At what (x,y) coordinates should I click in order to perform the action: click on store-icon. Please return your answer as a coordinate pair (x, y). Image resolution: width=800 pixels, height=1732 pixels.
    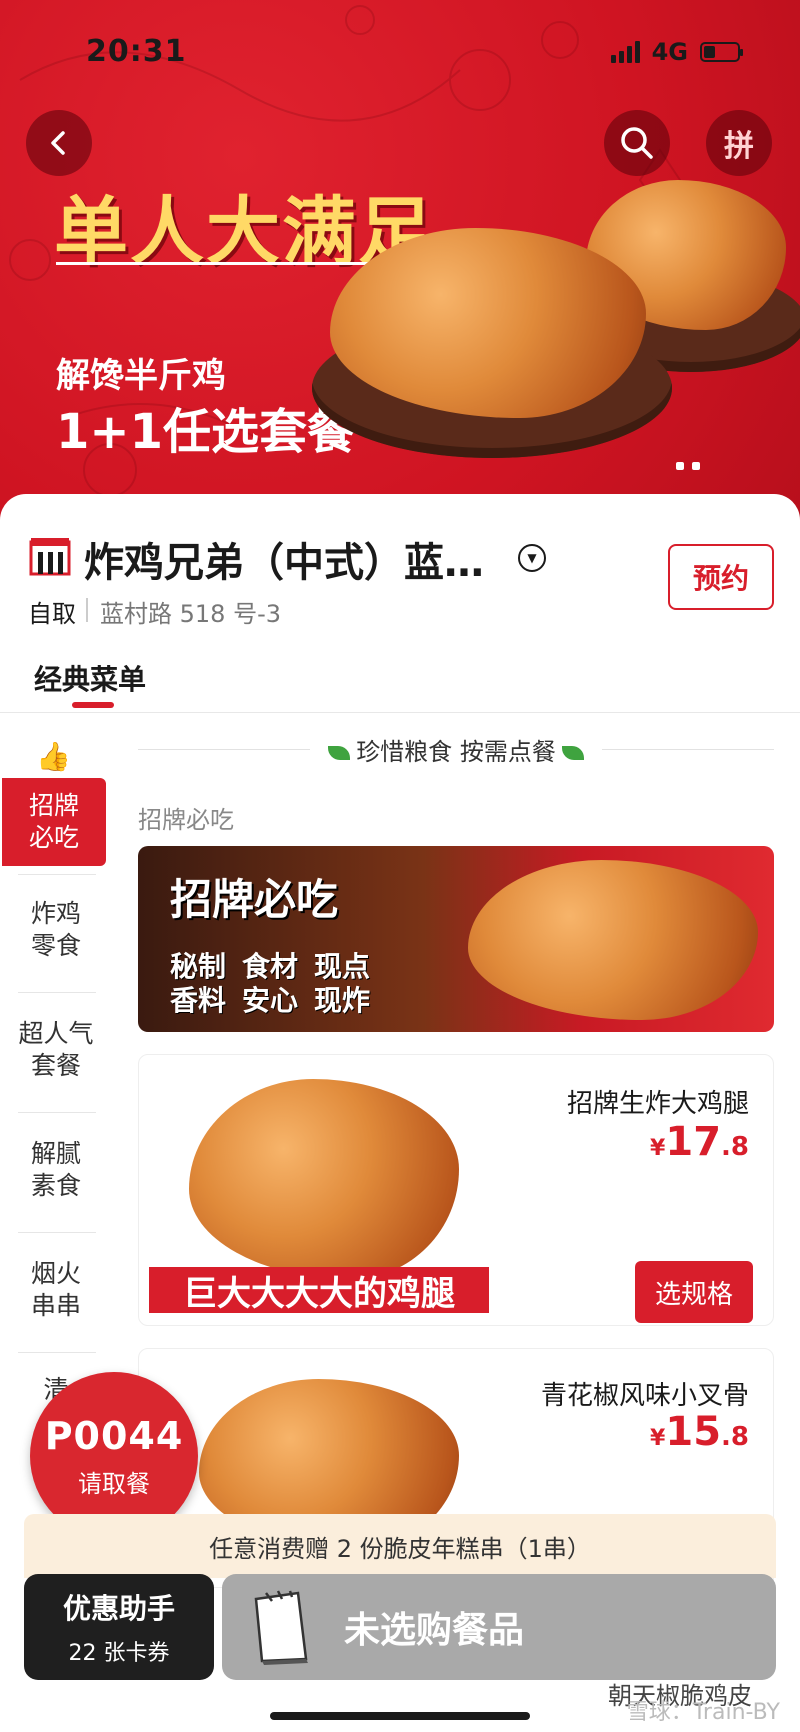
    Looking at the image, I should click on (50, 557).